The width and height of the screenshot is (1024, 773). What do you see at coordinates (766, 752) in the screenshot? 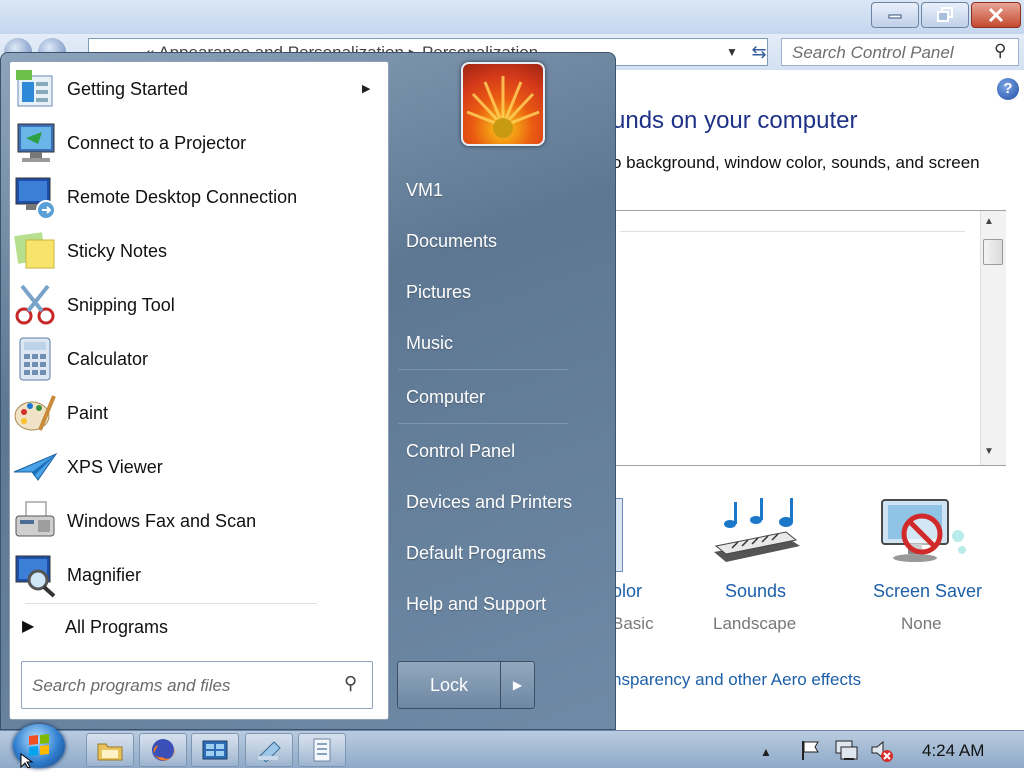
I see `show-hidden-icons-icon: ▲` at bounding box center [766, 752].